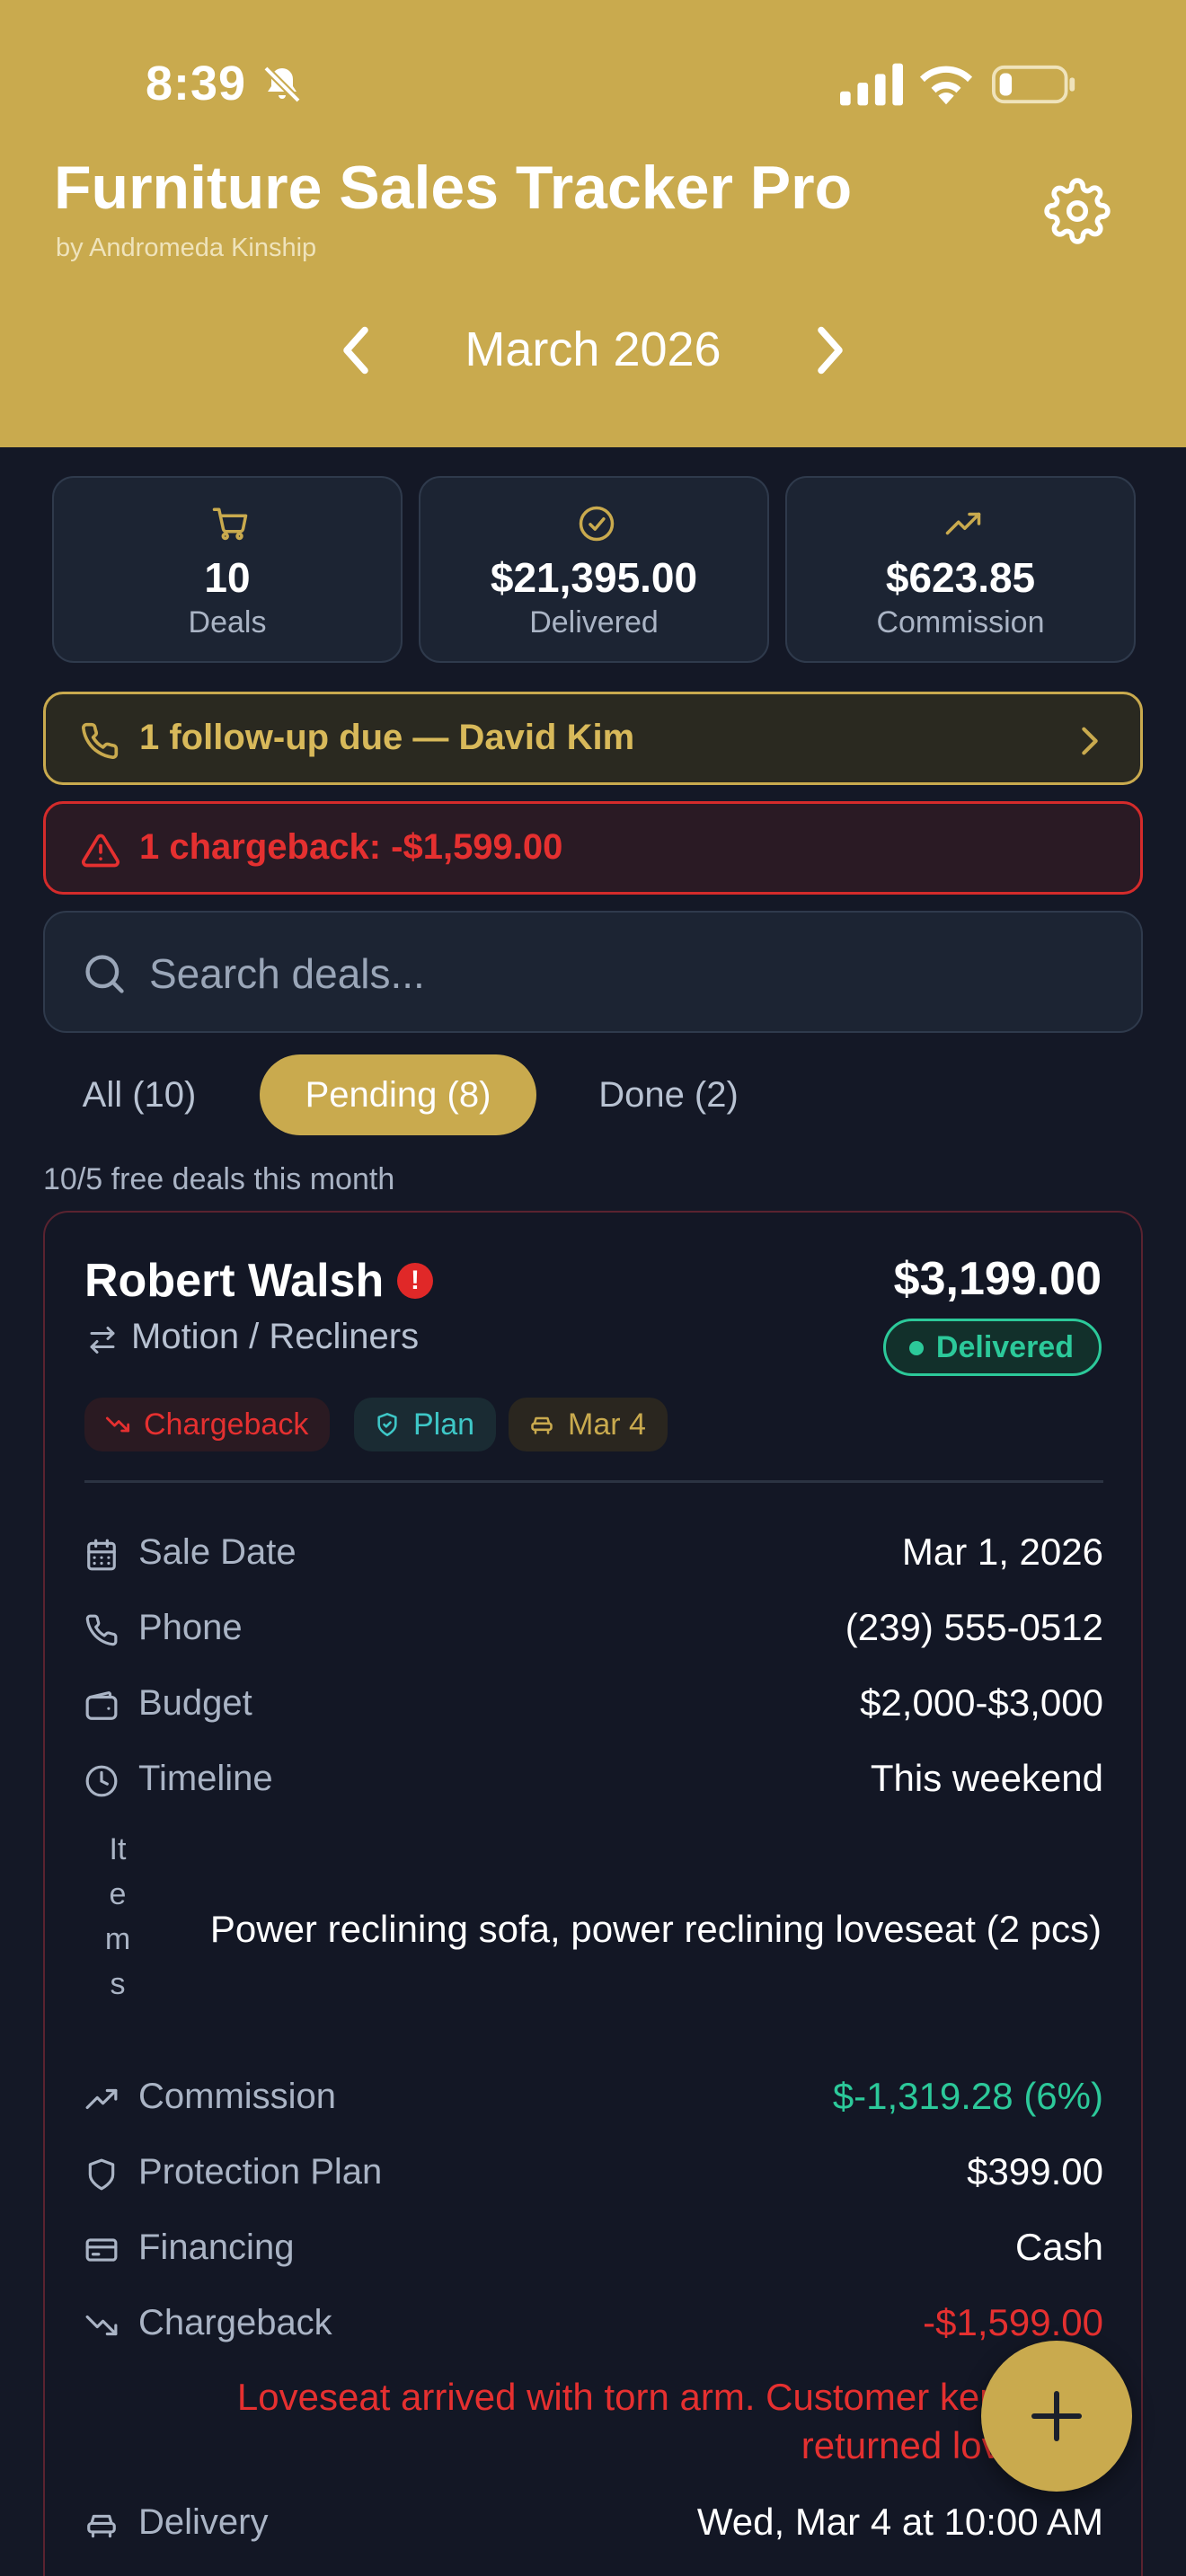 Image resolution: width=1186 pixels, height=2576 pixels. What do you see at coordinates (387, 737) in the screenshot?
I see `followup-text: 1 follow-up due — David Kim` at bounding box center [387, 737].